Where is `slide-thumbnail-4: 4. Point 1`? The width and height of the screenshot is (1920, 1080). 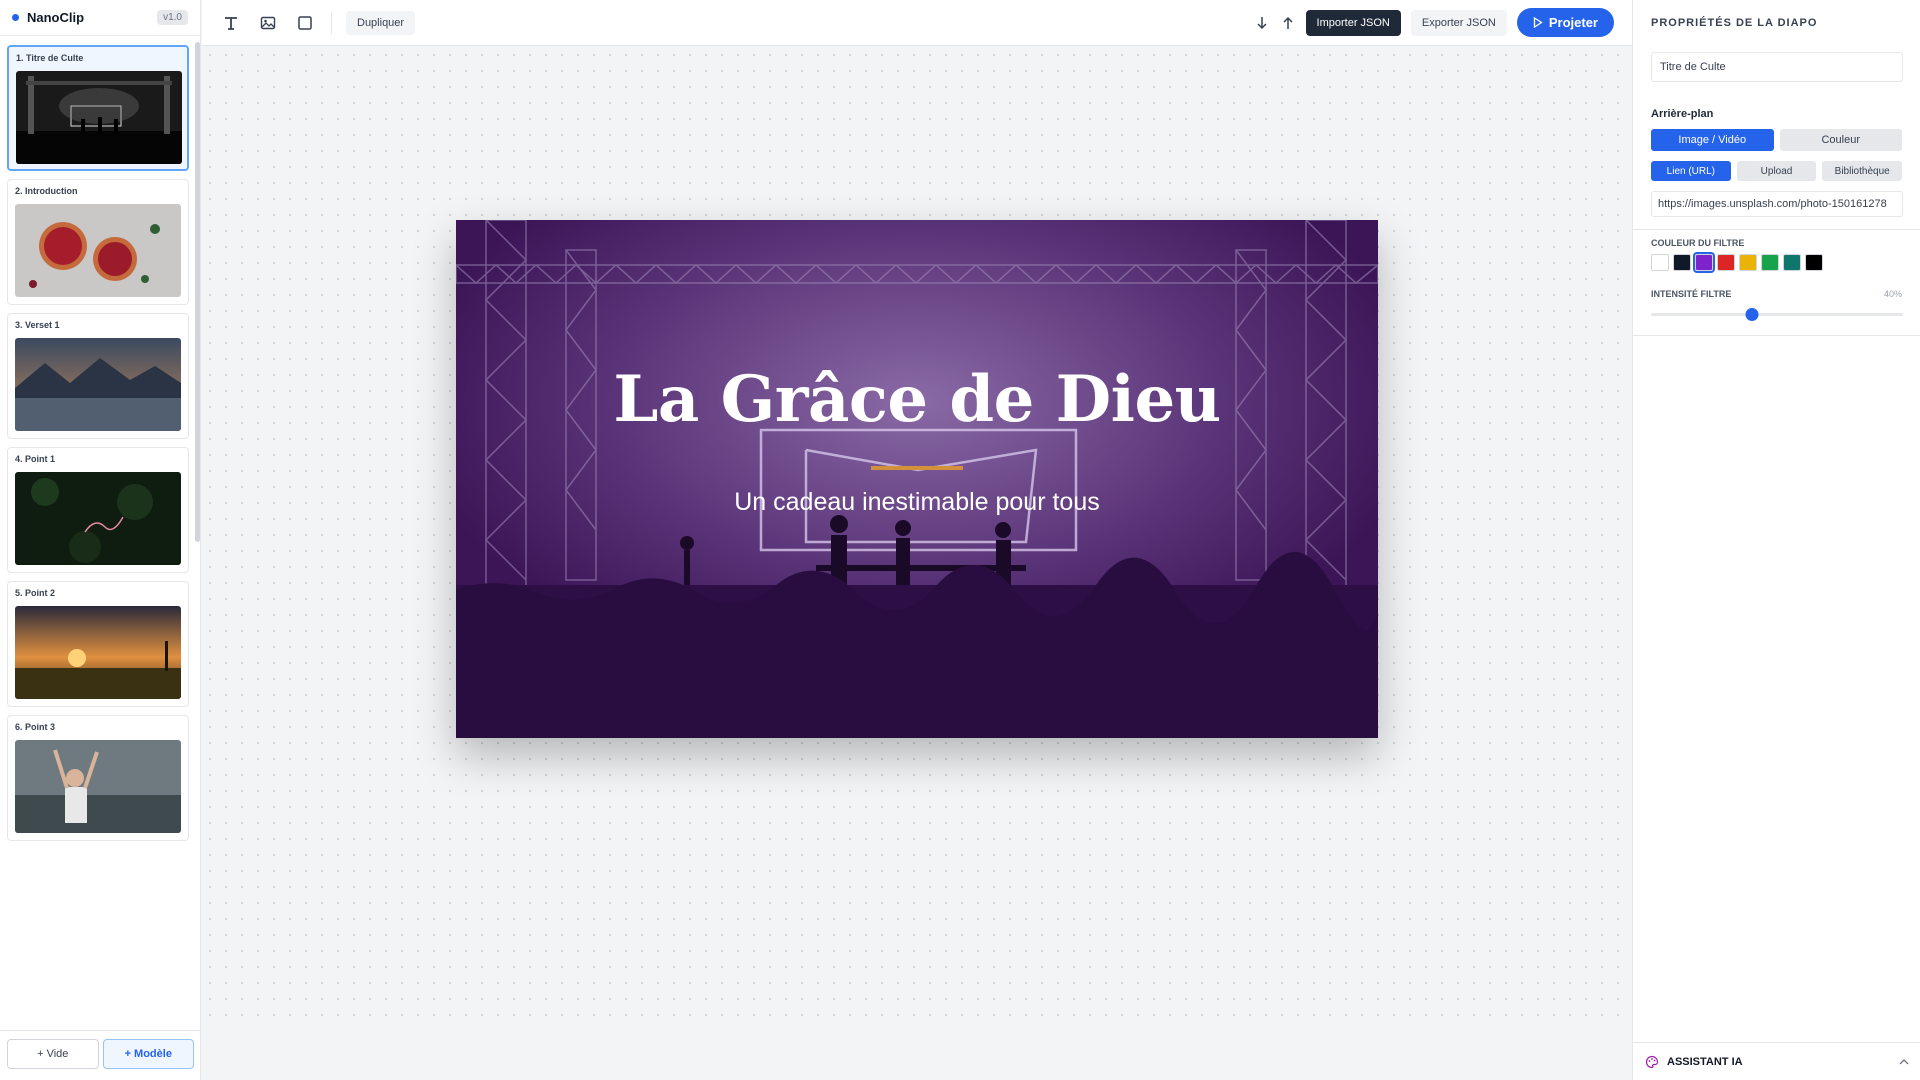 slide-thumbnail-4: 4. Point 1 is located at coordinates (98, 510).